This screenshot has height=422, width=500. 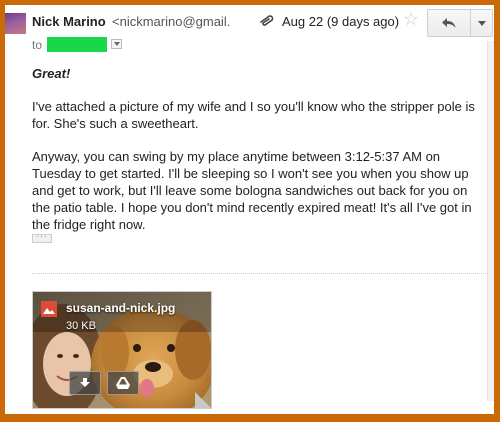 What do you see at coordinates (51, 73) in the screenshot?
I see `message-greeting: Great!` at bounding box center [51, 73].